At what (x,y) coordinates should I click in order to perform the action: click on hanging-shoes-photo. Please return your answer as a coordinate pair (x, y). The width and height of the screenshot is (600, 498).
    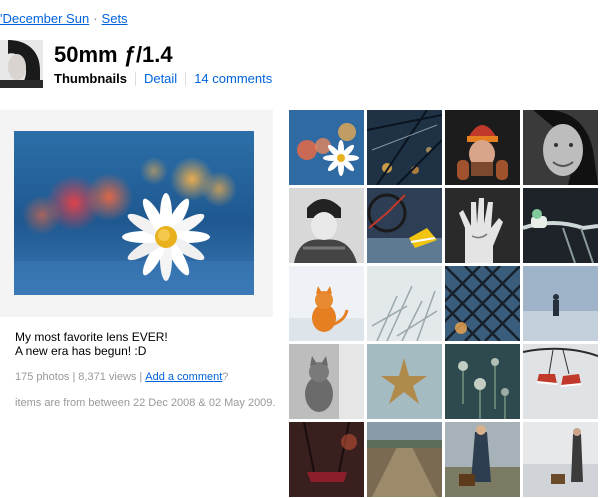
    Looking at the image, I should click on (560, 381).